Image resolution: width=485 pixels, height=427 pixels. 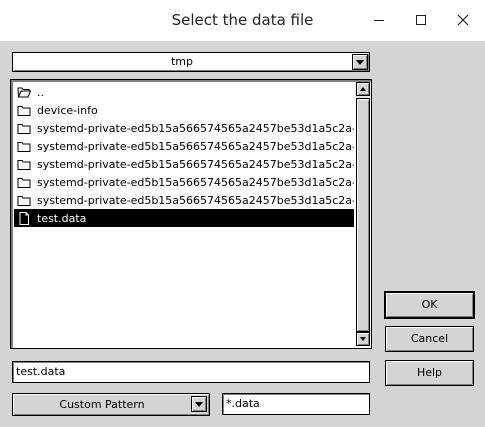 I want to click on scroll-down-button, so click(x=363, y=339).